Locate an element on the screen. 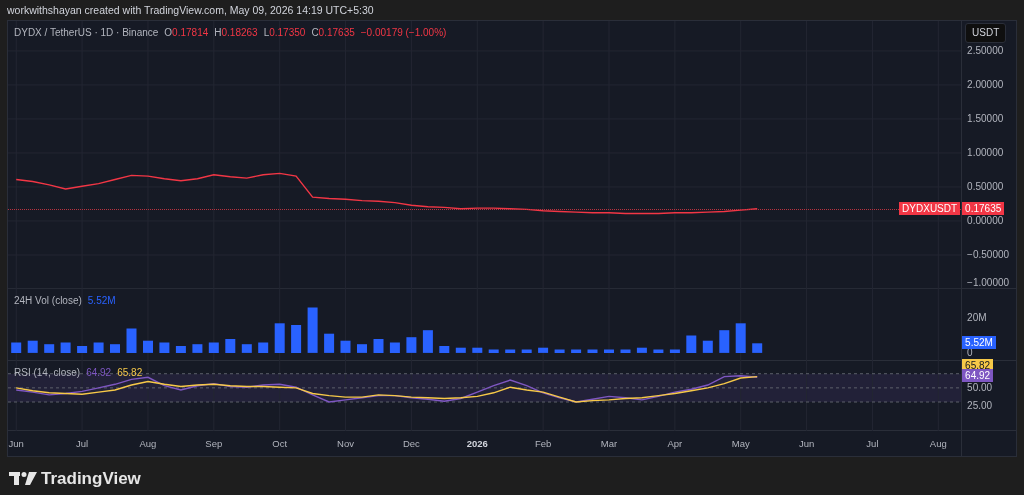 This screenshot has height=495, width=1024. time-label: Feb is located at coordinates (543, 444).